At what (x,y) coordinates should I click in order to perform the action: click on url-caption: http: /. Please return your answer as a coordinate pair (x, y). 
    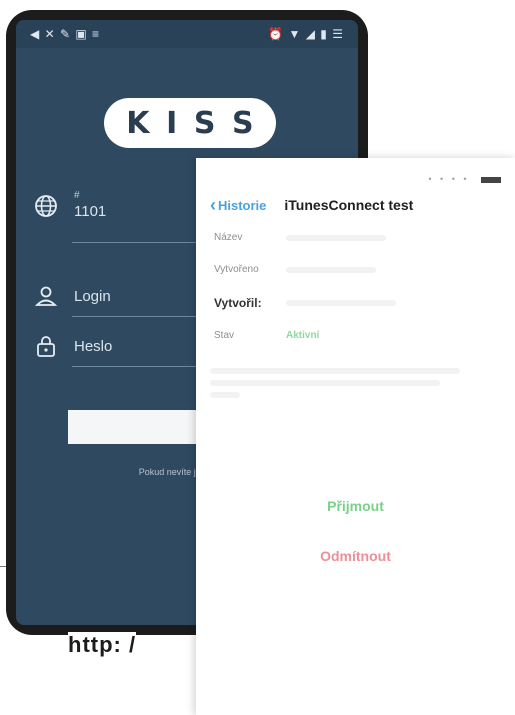
    Looking at the image, I should click on (102, 645).